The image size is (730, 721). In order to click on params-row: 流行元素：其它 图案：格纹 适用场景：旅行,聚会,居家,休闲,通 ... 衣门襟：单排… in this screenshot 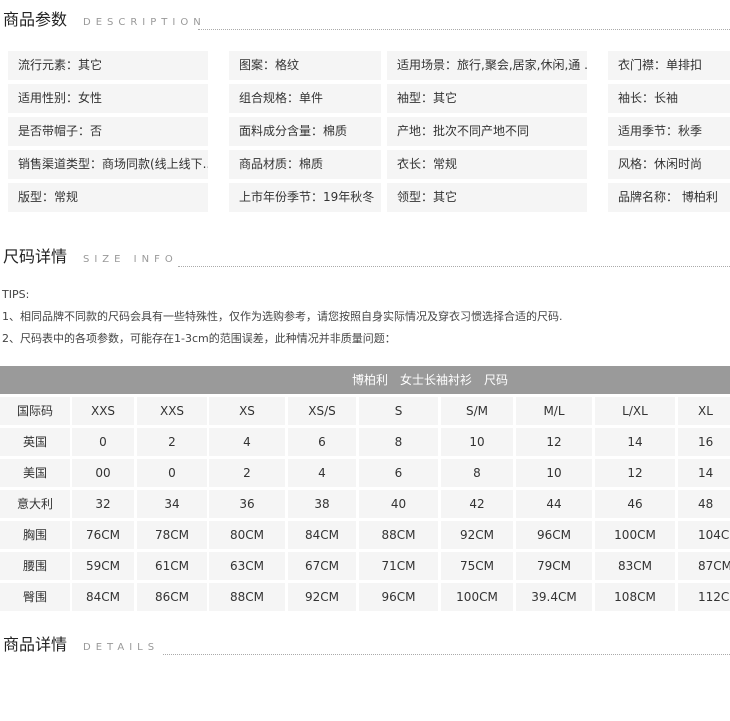, I will do `click(369, 67)`.